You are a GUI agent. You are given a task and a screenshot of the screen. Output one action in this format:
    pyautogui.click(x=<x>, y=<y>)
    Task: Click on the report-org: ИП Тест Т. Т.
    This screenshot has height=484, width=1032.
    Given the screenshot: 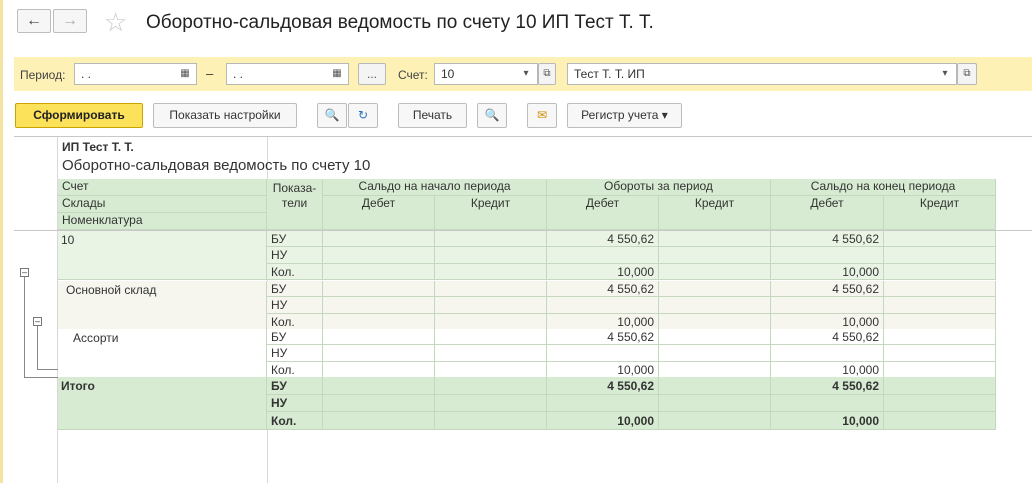 What is the action you would take?
    pyautogui.click(x=98, y=147)
    